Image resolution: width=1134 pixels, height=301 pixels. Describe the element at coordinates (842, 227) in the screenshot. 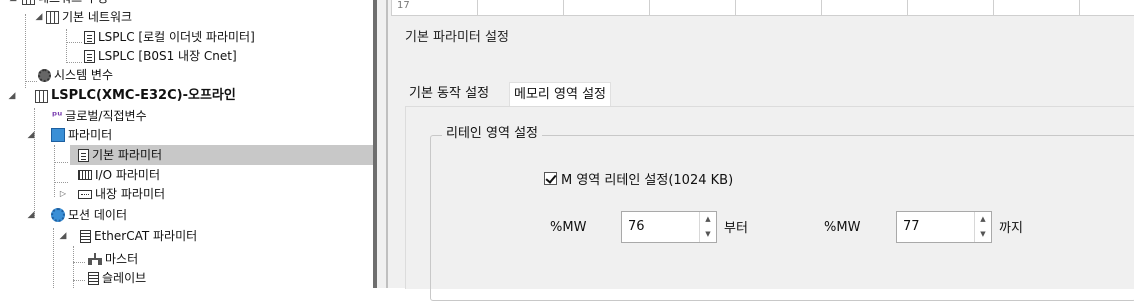

I see `to-prefix-label: %MW` at that location.